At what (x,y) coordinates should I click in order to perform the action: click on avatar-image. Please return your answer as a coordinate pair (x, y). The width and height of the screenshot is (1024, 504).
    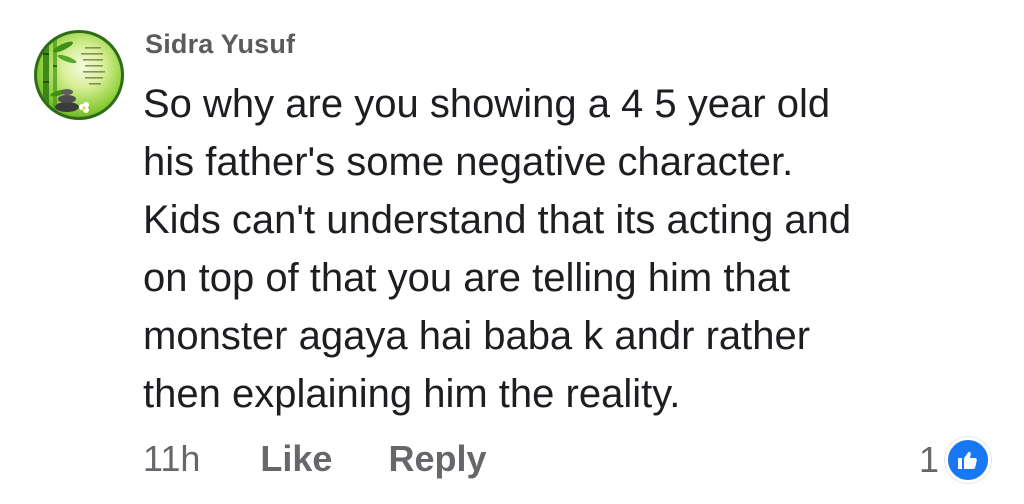
    Looking at the image, I should click on (74, 75).